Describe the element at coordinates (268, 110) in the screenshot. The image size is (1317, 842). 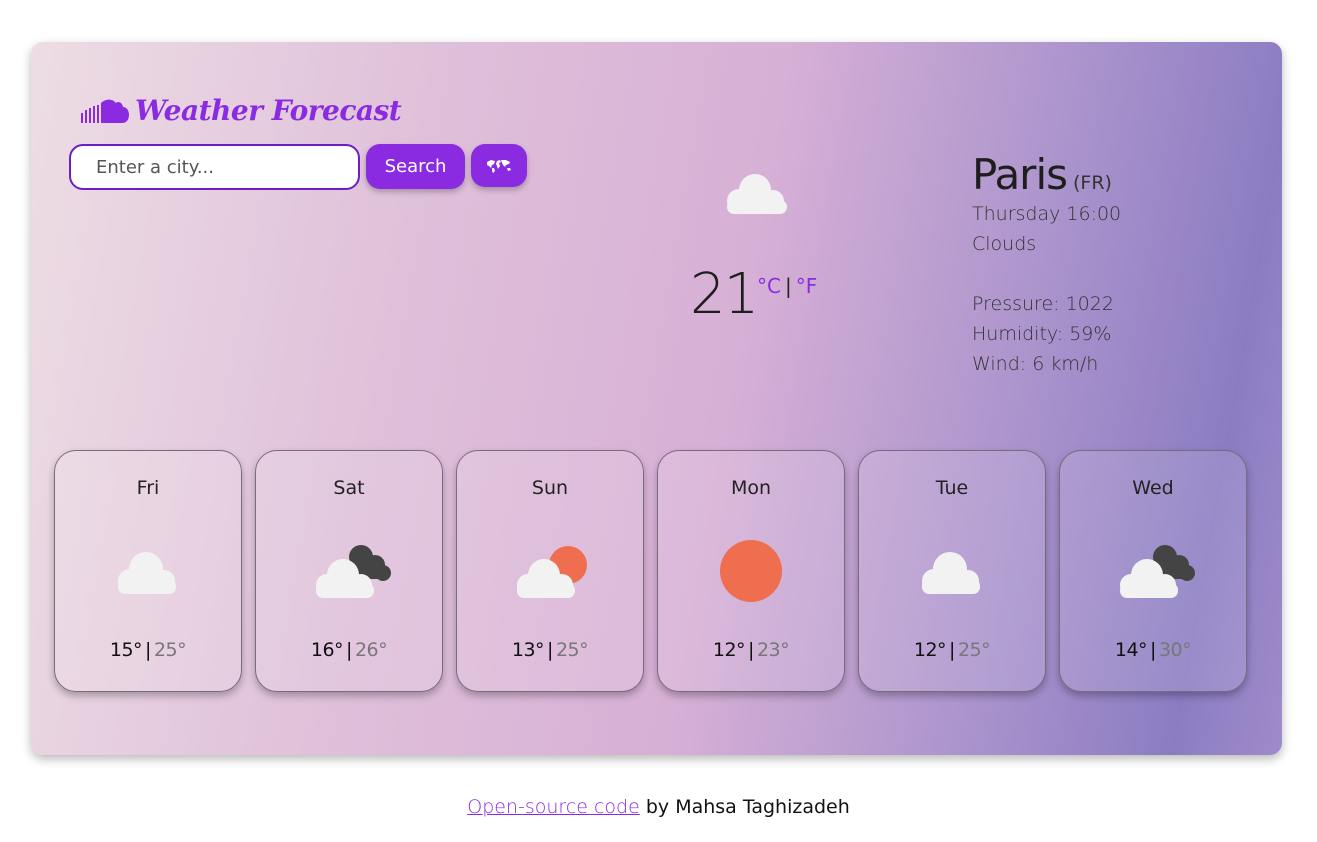
I see `app-title: Weather Forecast` at that location.